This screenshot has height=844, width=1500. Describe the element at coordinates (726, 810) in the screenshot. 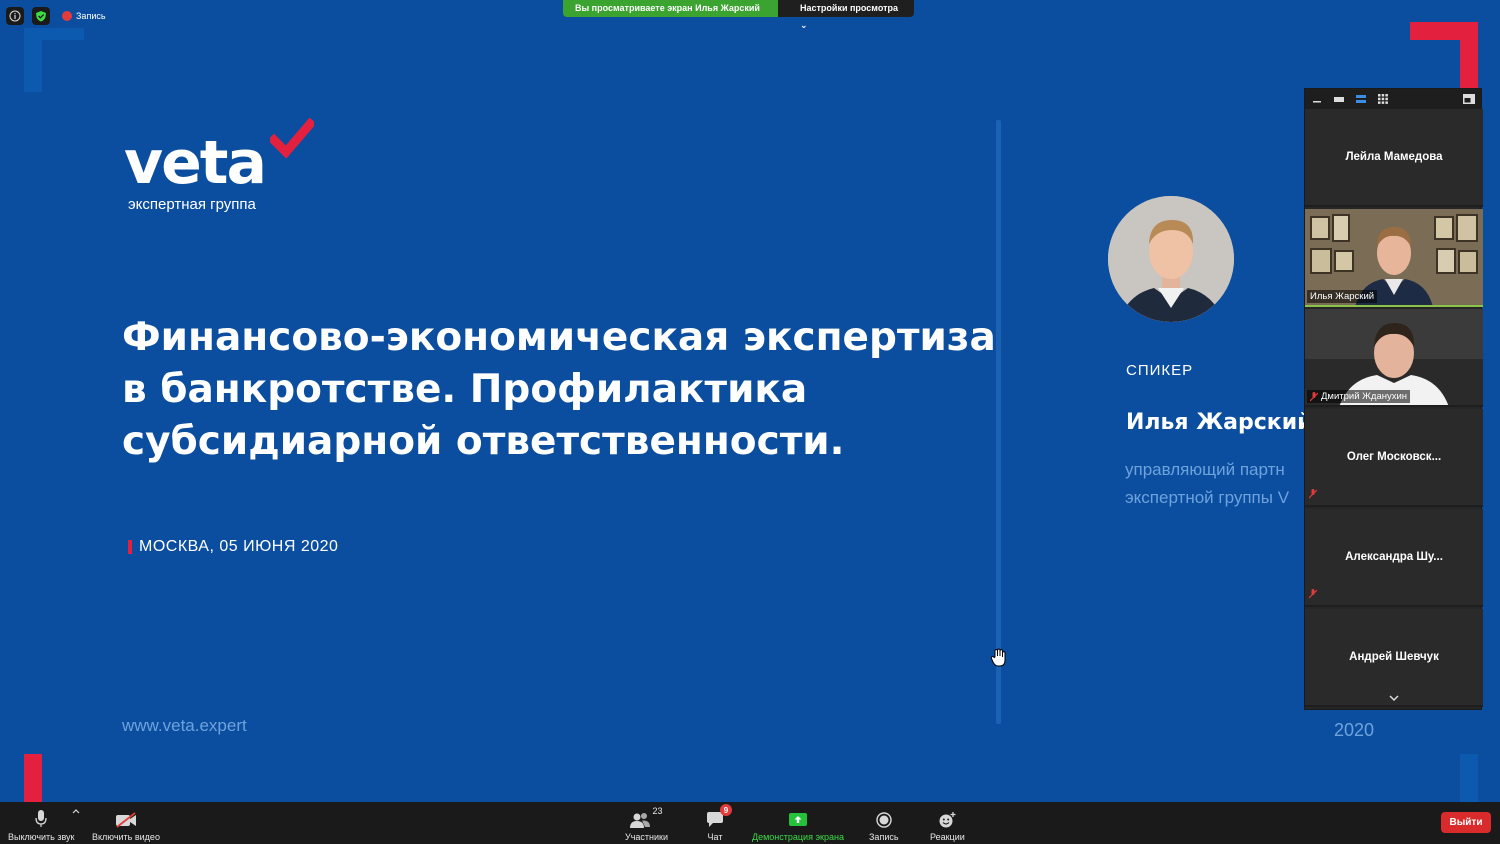

I see `chat-badge: 9` at that location.